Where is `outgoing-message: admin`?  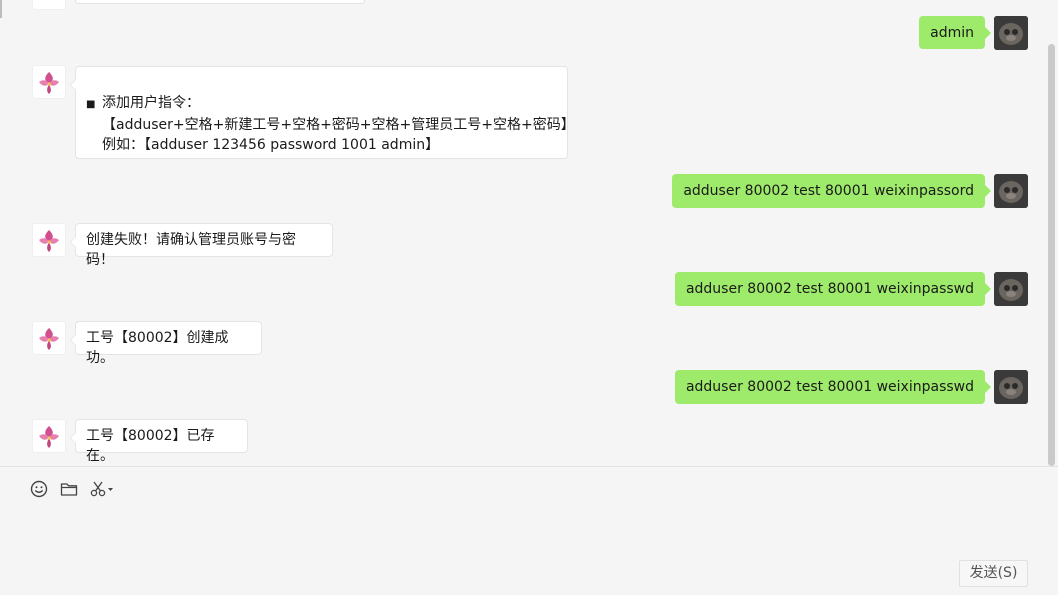
outgoing-message: admin is located at coordinates (955, 32).